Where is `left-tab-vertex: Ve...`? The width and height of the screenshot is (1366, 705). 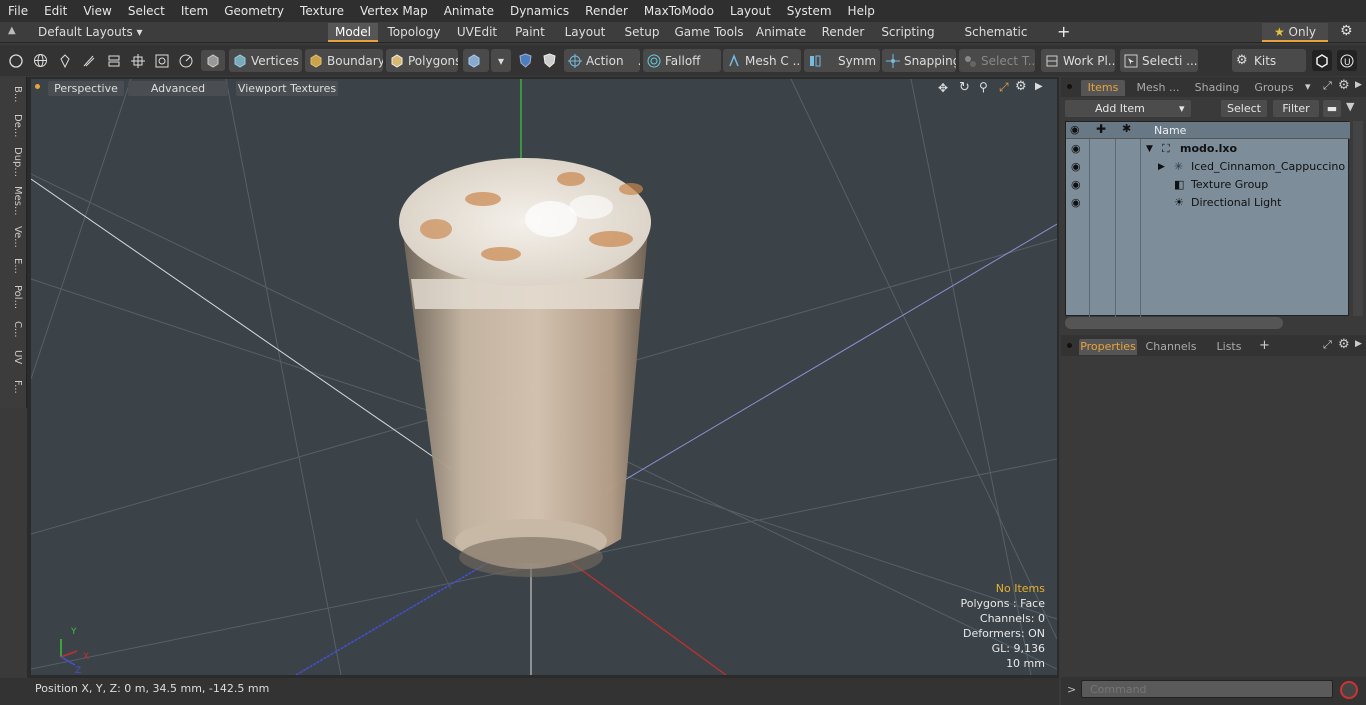 left-tab-vertex: Ve... is located at coordinates (13, 237).